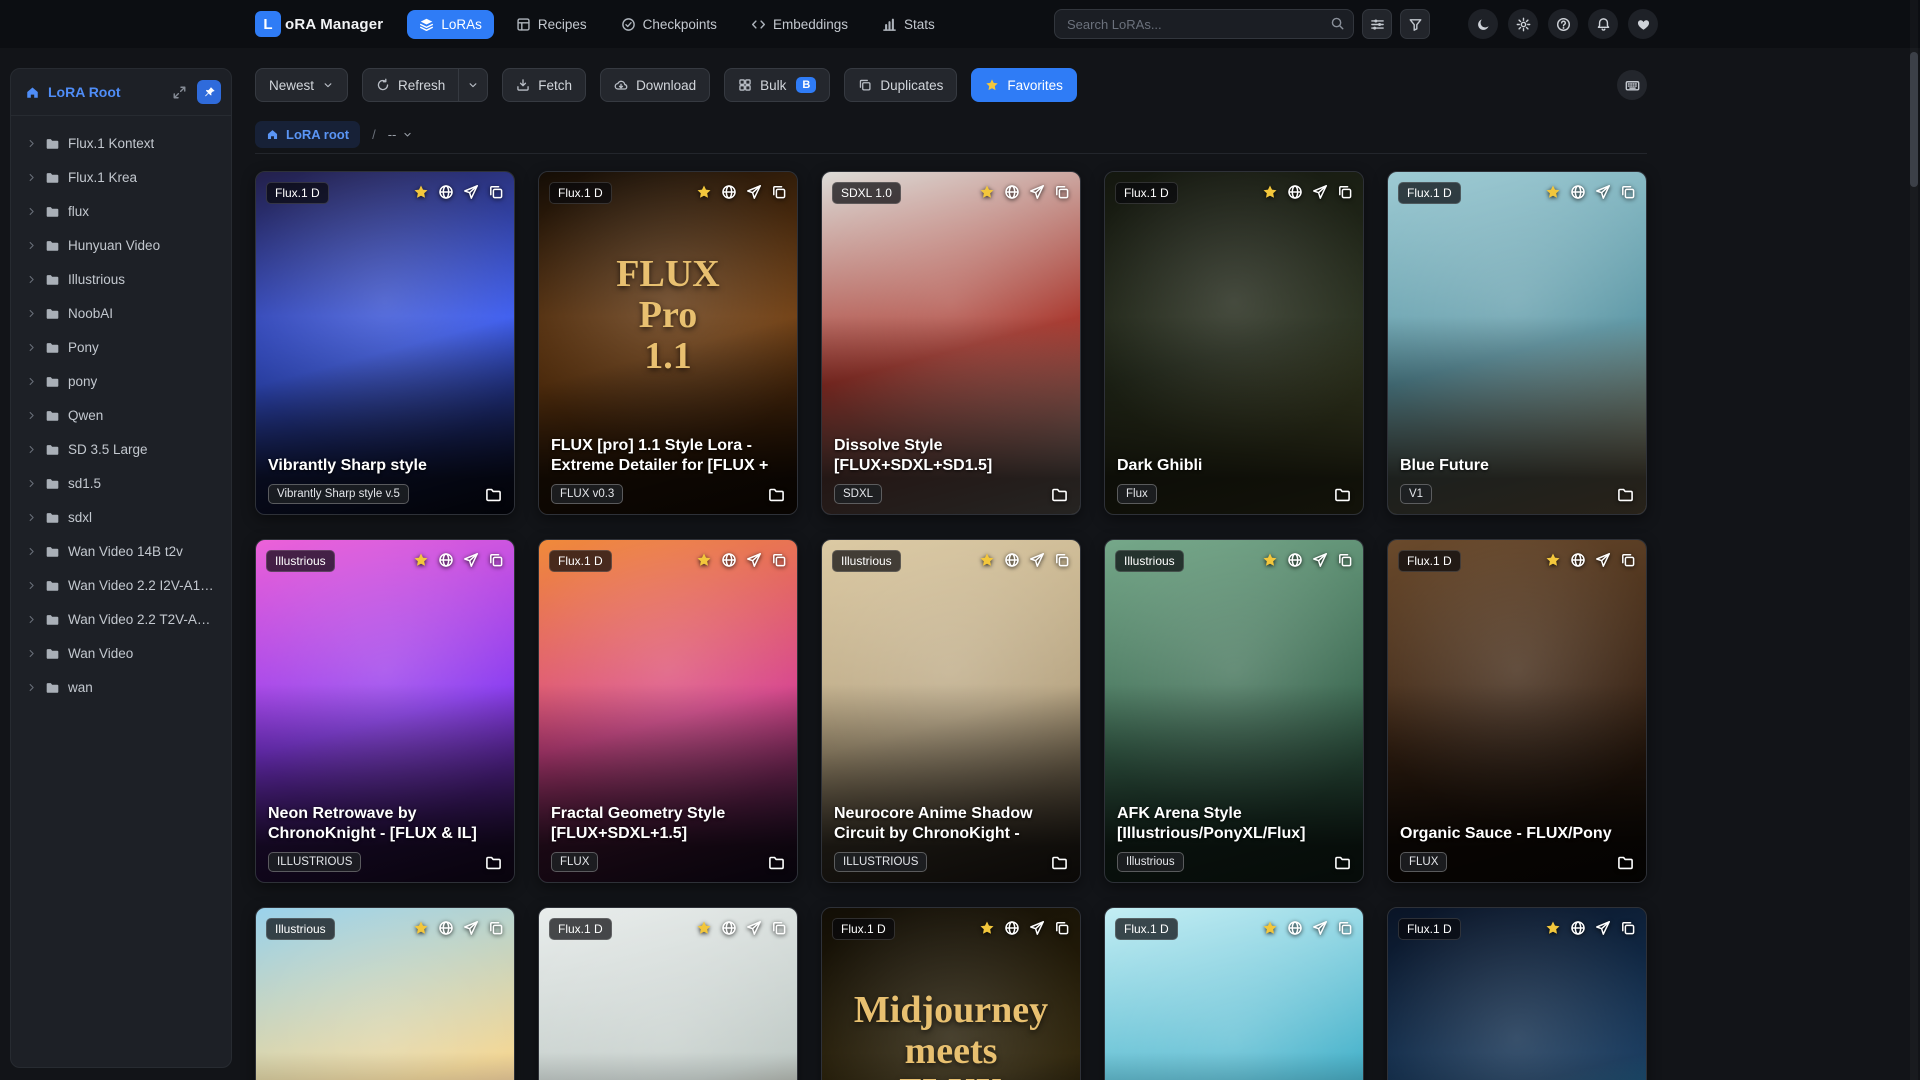 This screenshot has width=1920, height=1080. Describe the element at coordinates (411, 85) in the screenshot. I see `refresh-button: Refresh` at that location.